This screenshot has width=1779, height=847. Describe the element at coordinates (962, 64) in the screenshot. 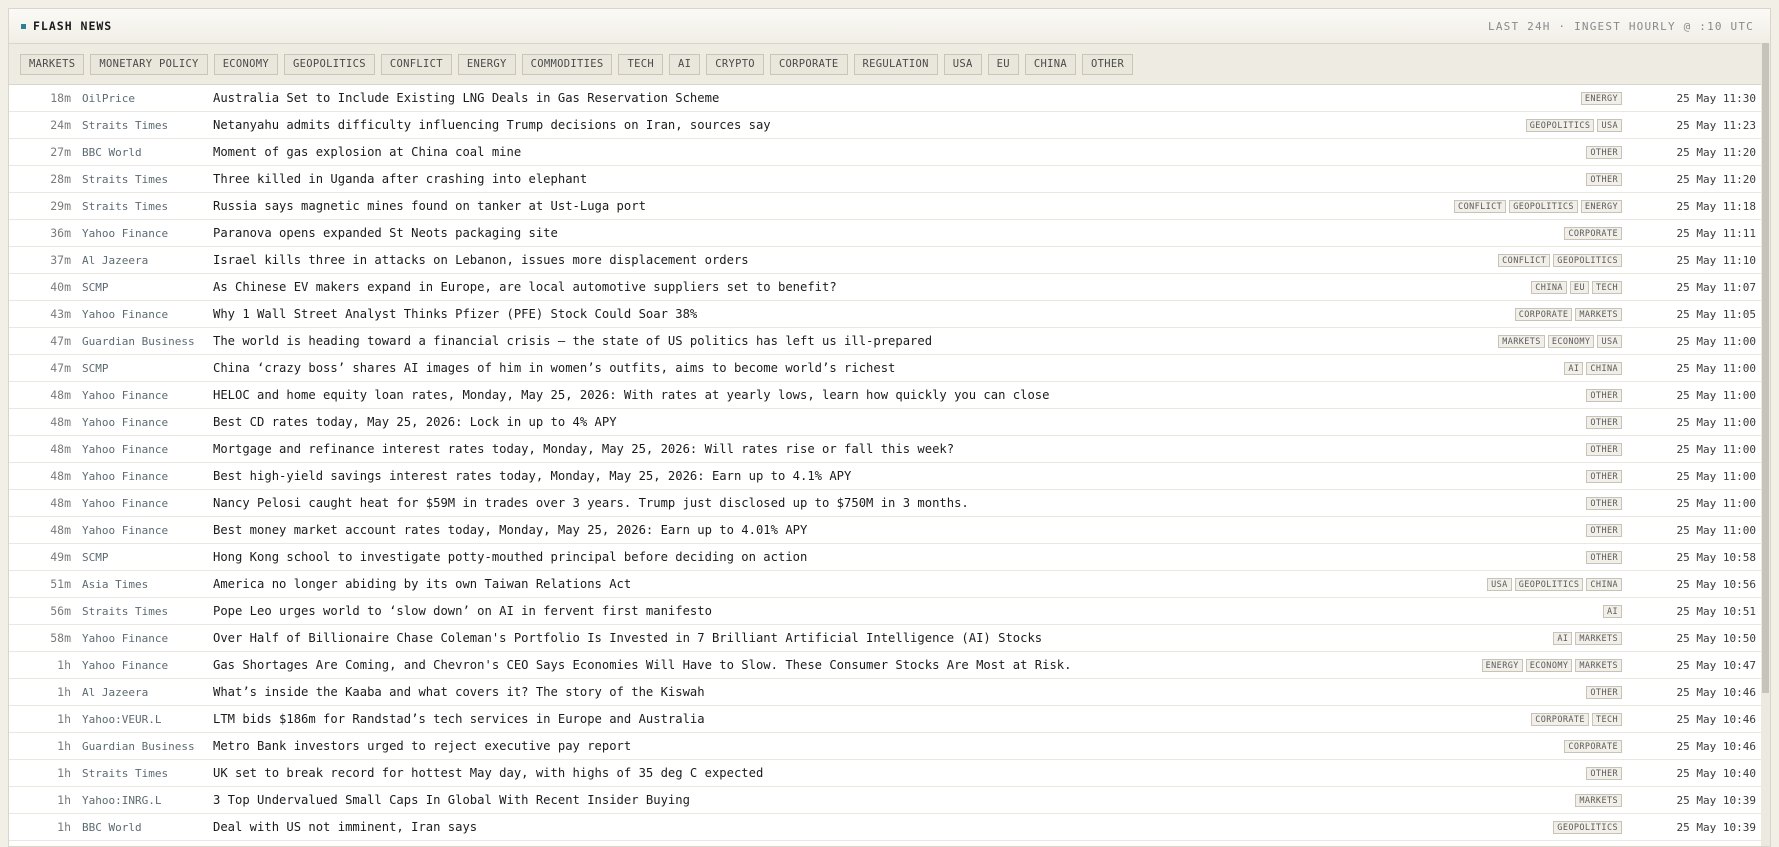

I see `filter-chip-usa: USA` at that location.